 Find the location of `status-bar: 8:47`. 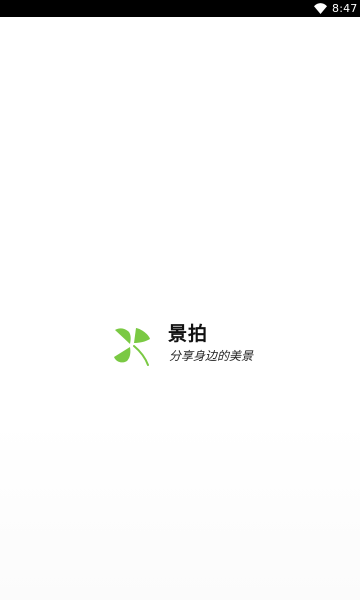

status-bar: 8:47 is located at coordinates (180, 8).